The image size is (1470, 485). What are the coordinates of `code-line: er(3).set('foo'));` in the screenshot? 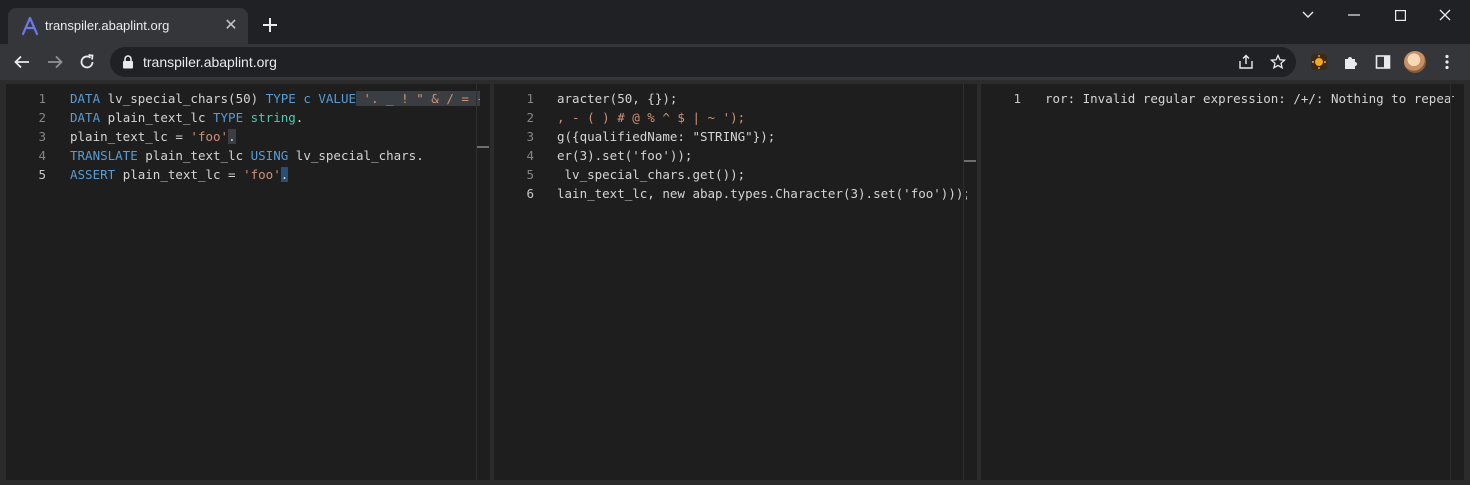 It's located at (625, 155).